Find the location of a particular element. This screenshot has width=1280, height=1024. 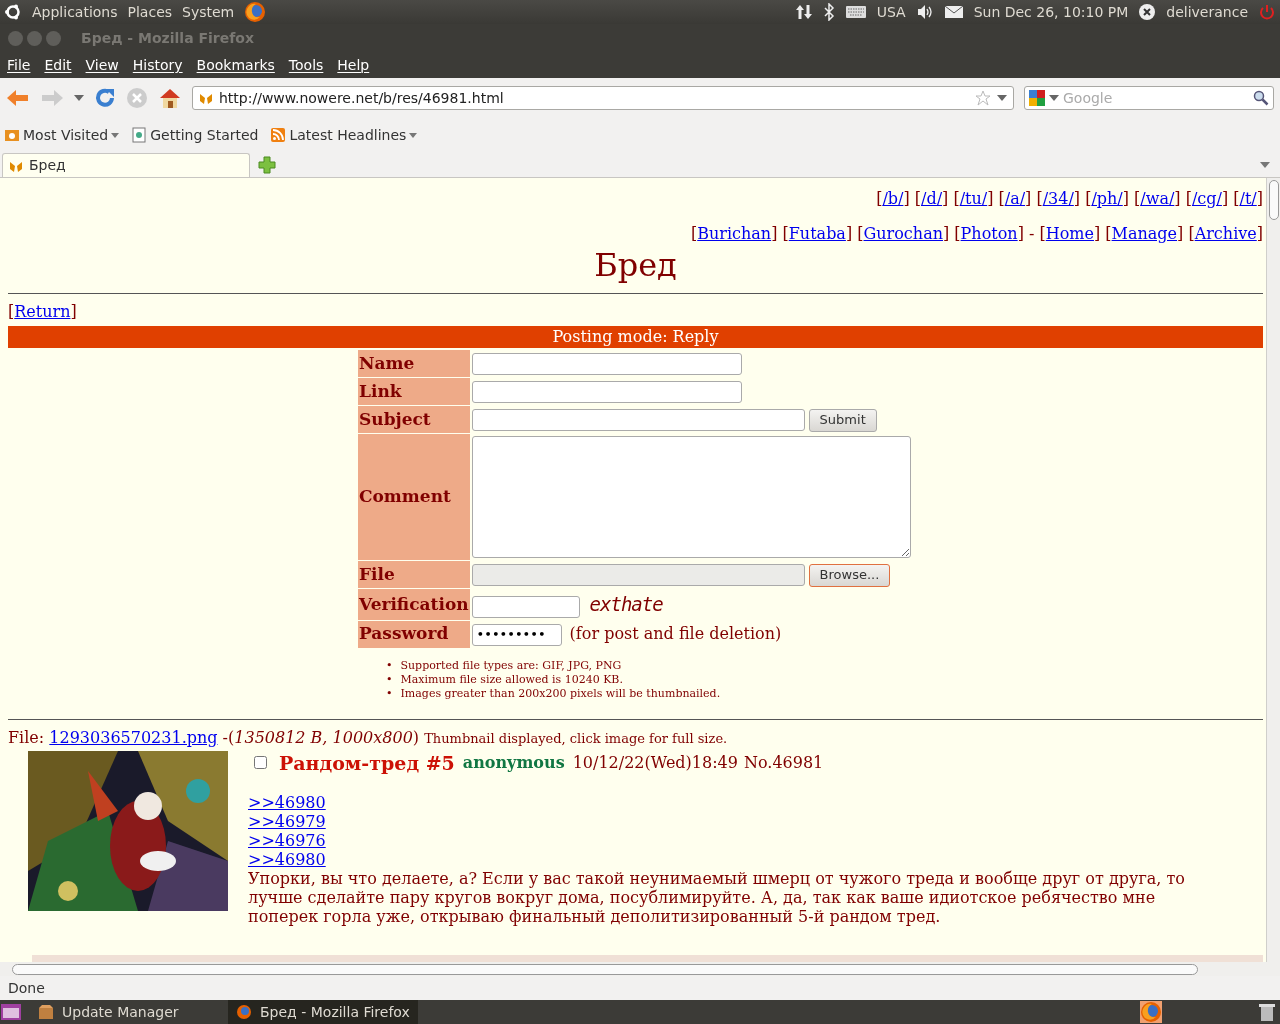

nav-link: /b/ is located at coordinates (893, 198).